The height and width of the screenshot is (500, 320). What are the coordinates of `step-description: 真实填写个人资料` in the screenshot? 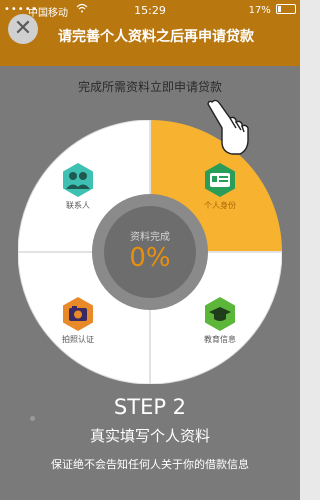 It's located at (149, 436).